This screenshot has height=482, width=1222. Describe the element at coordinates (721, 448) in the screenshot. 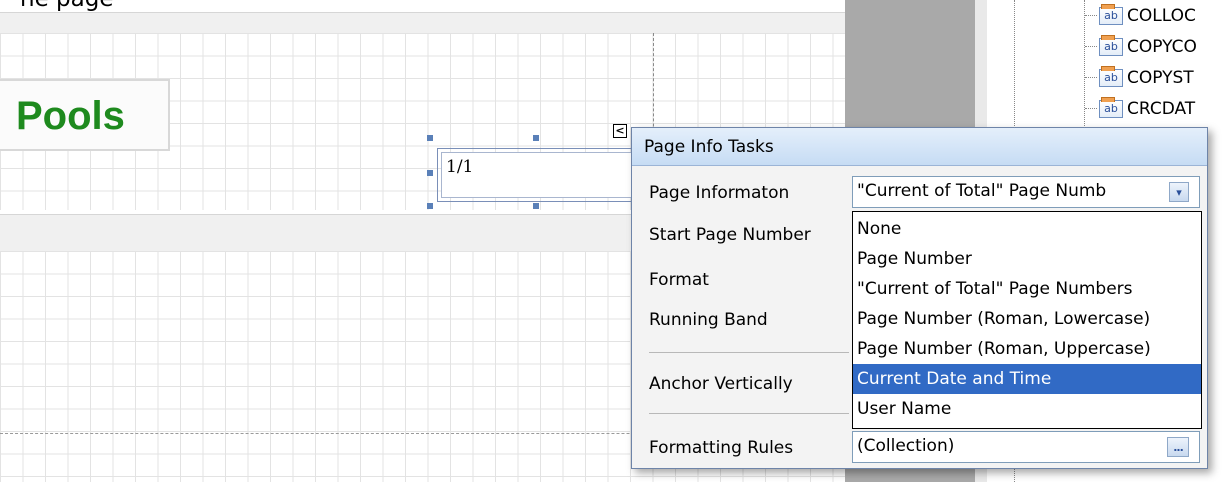

I see `formatting-rules-label: Formatting Rules` at that location.